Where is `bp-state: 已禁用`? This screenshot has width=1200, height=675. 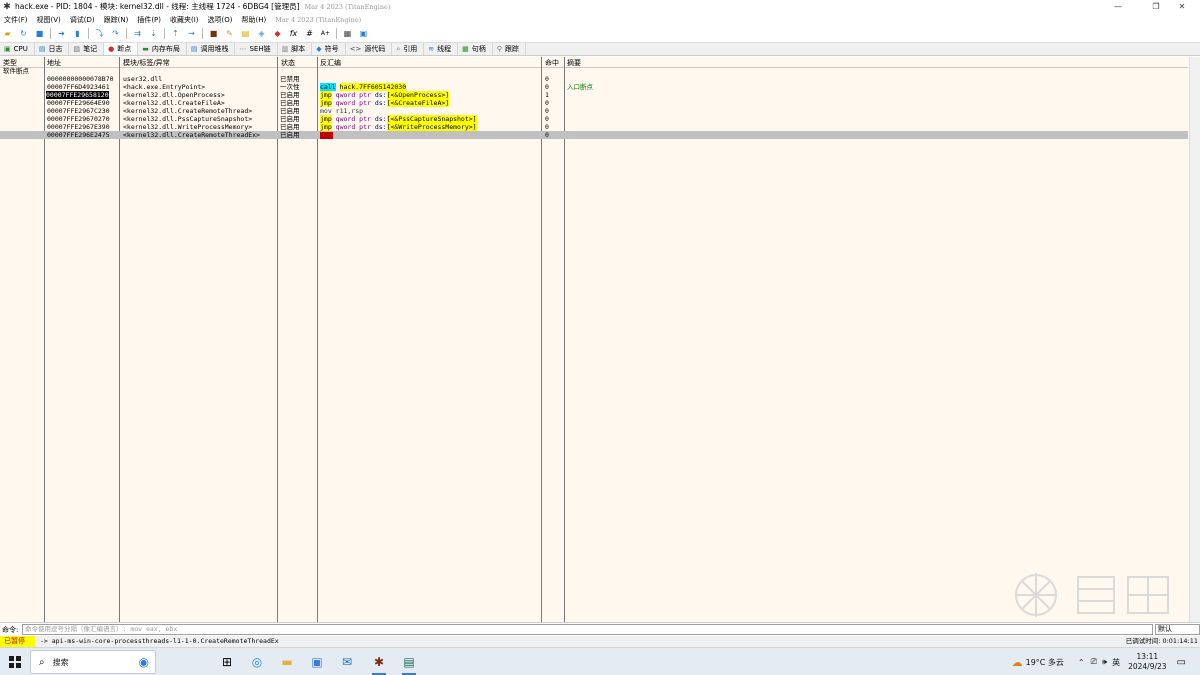
bp-state: 已禁用 is located at coordinates (290, 79).